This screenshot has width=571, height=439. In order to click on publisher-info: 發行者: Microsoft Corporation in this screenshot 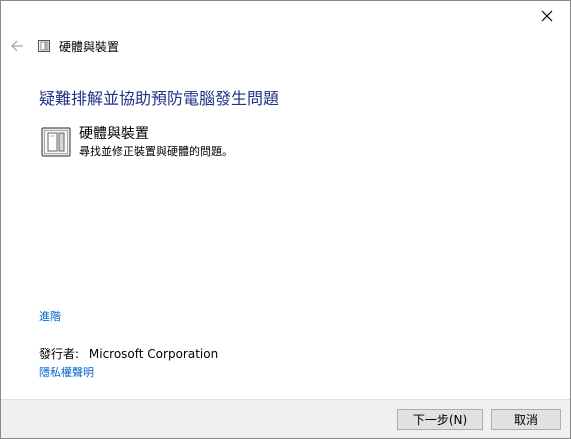, I will do `click(128, 353)`.